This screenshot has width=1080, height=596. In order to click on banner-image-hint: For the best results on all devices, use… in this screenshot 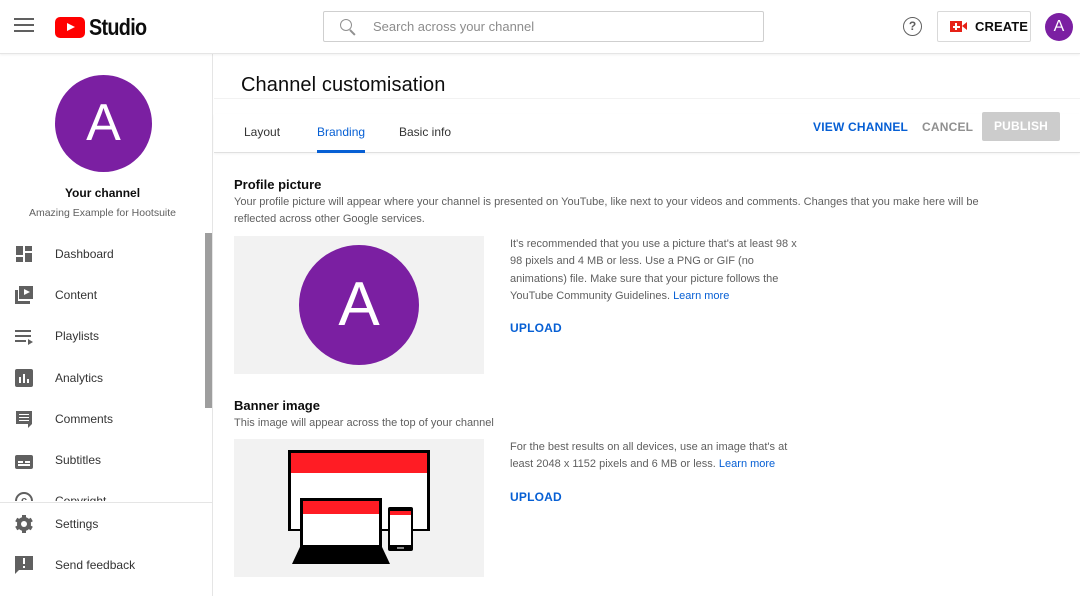, I will do `click(652, 456)`.